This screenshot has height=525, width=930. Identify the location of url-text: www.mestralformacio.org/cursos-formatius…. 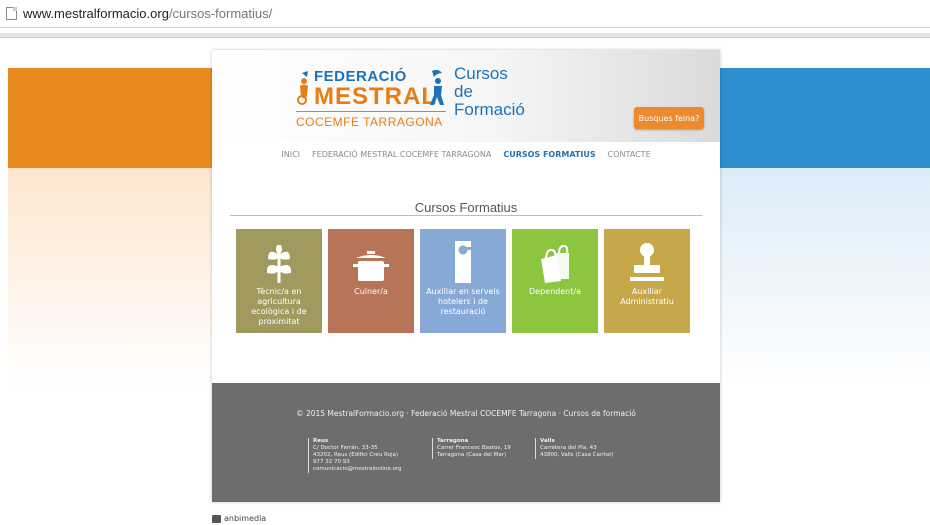
(147, 13).